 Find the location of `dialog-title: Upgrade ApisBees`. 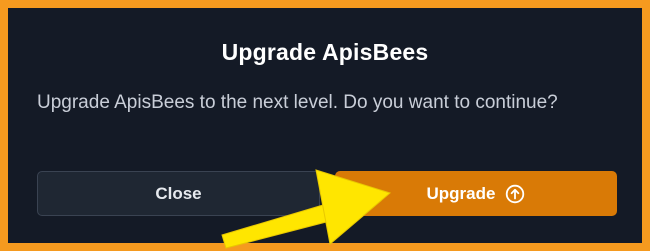

dialog-title: Upgrade ApisBees is located at coordinates (325, 52).